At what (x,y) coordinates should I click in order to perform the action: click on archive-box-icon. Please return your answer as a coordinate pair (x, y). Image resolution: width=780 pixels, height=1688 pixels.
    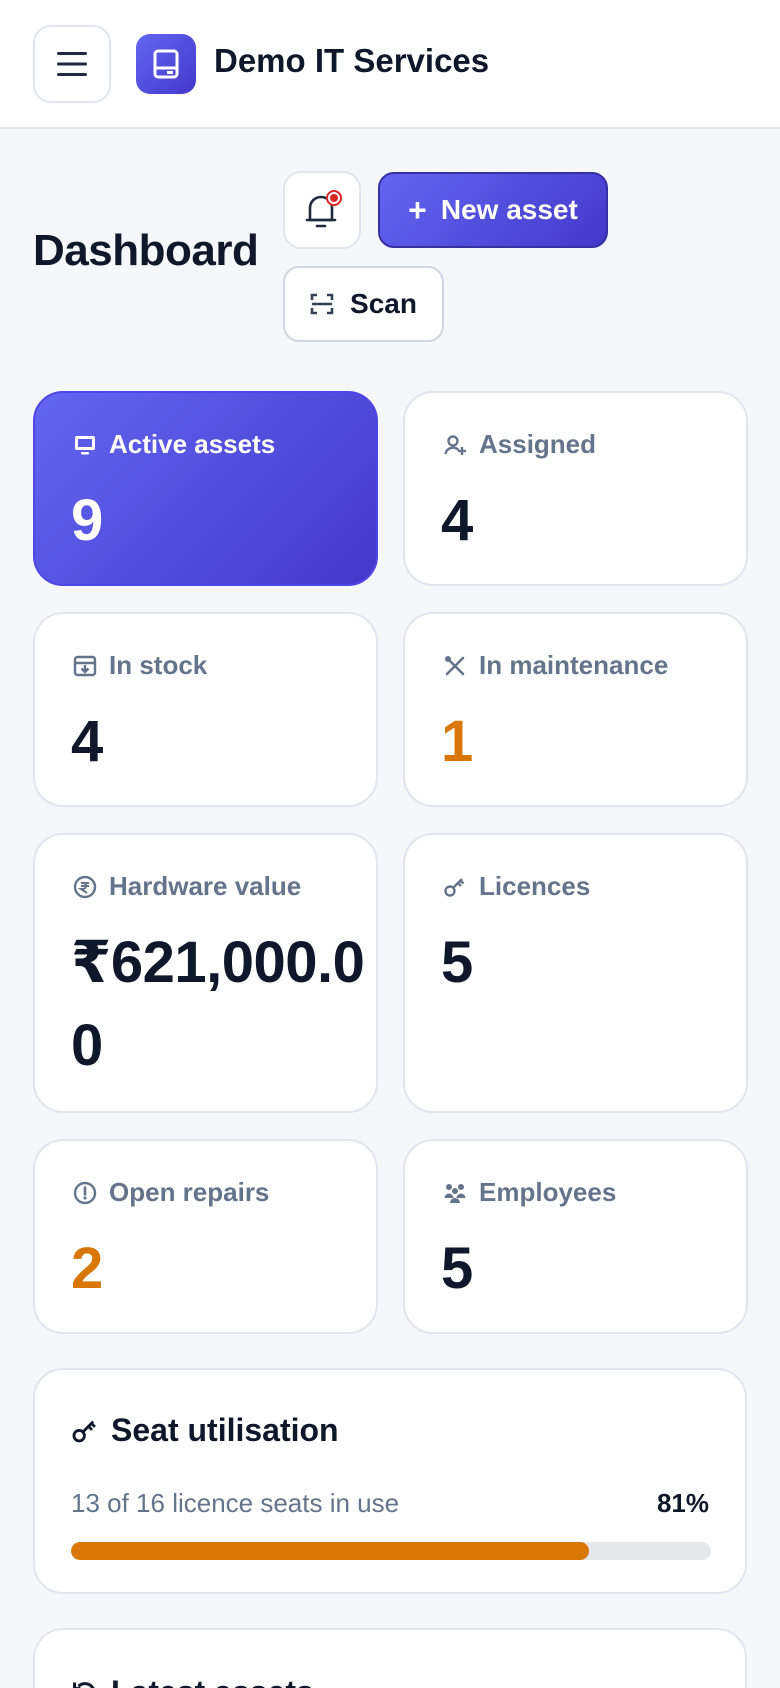
    Looking at the image, I should click on (85, 665).